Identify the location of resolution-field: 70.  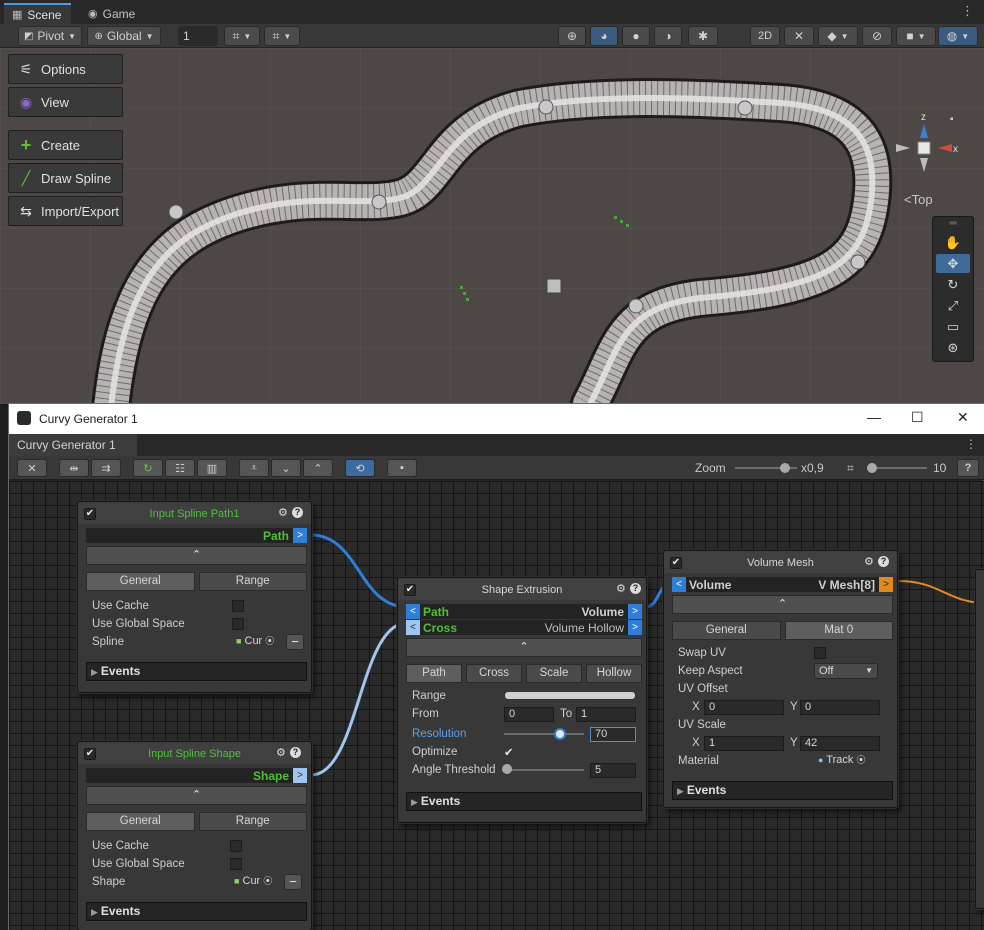
(613, 734).